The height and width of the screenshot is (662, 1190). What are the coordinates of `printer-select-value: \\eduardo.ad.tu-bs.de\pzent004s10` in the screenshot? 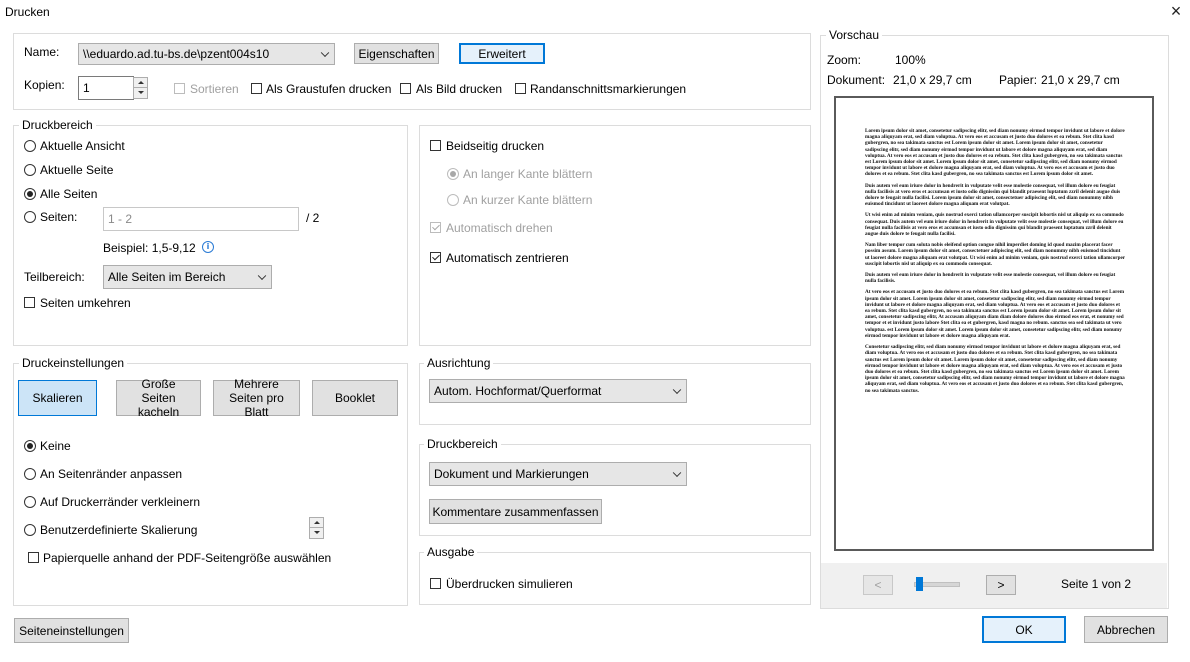 It's located at (176, 54).